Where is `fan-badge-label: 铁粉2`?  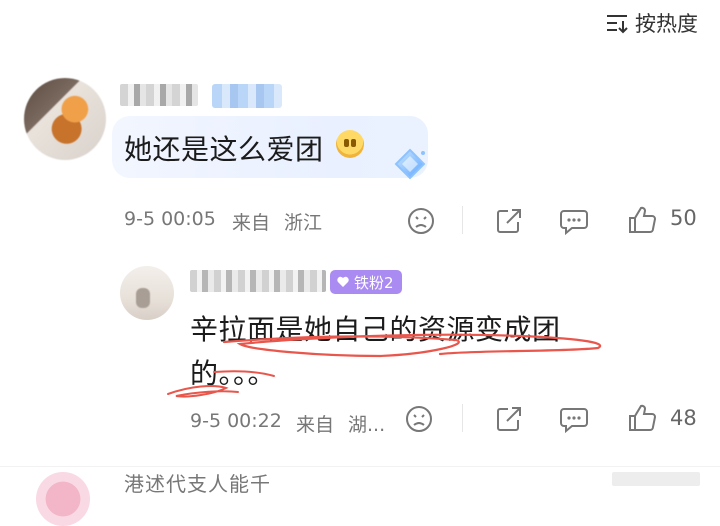 fan-badge-label: 铁粉2 is located at coordinates (374, 282).